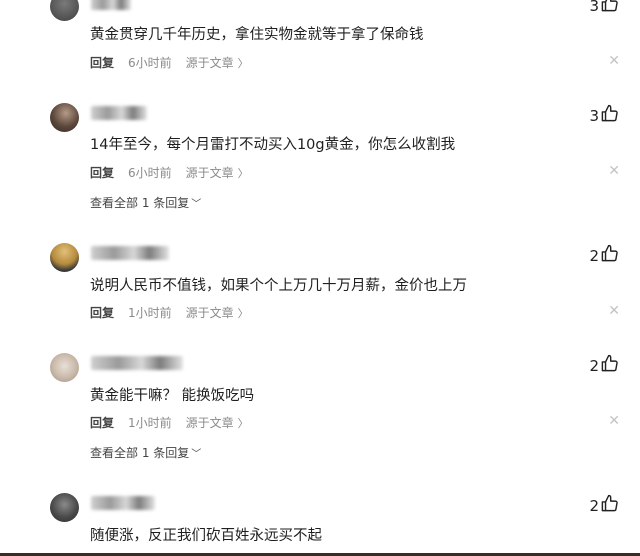  I want to click on comment-text: 黄金贯穿几千年历史，拿住实物金就等于拿了保命钱, so click(257, 35).